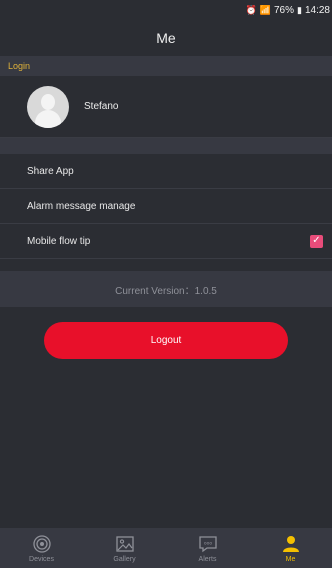  What do you see at coordinates (299, 9) in the screenshot?
I see `battery-icon: ▮` at bounding box center [299, 9].